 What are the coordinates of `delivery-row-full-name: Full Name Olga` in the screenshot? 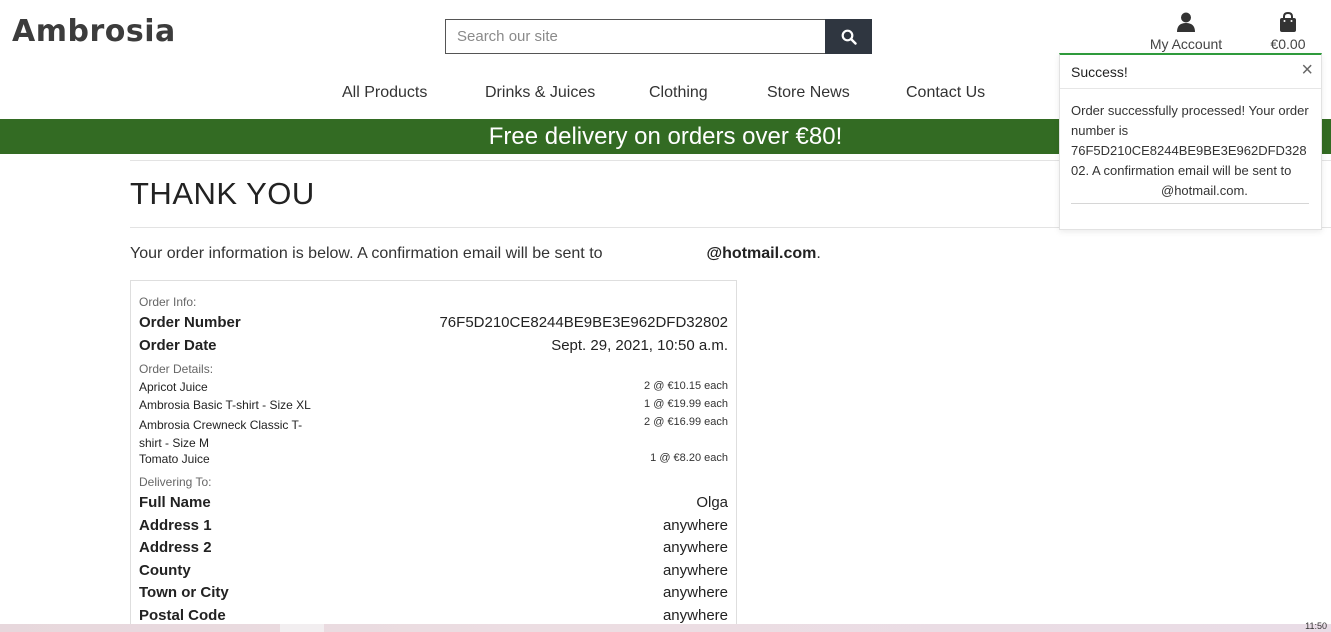 It's located at (433, 502).